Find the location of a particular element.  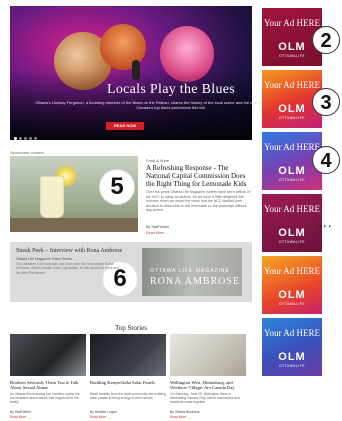

section-label: Sponsored content is located at coordinates (27, 152).